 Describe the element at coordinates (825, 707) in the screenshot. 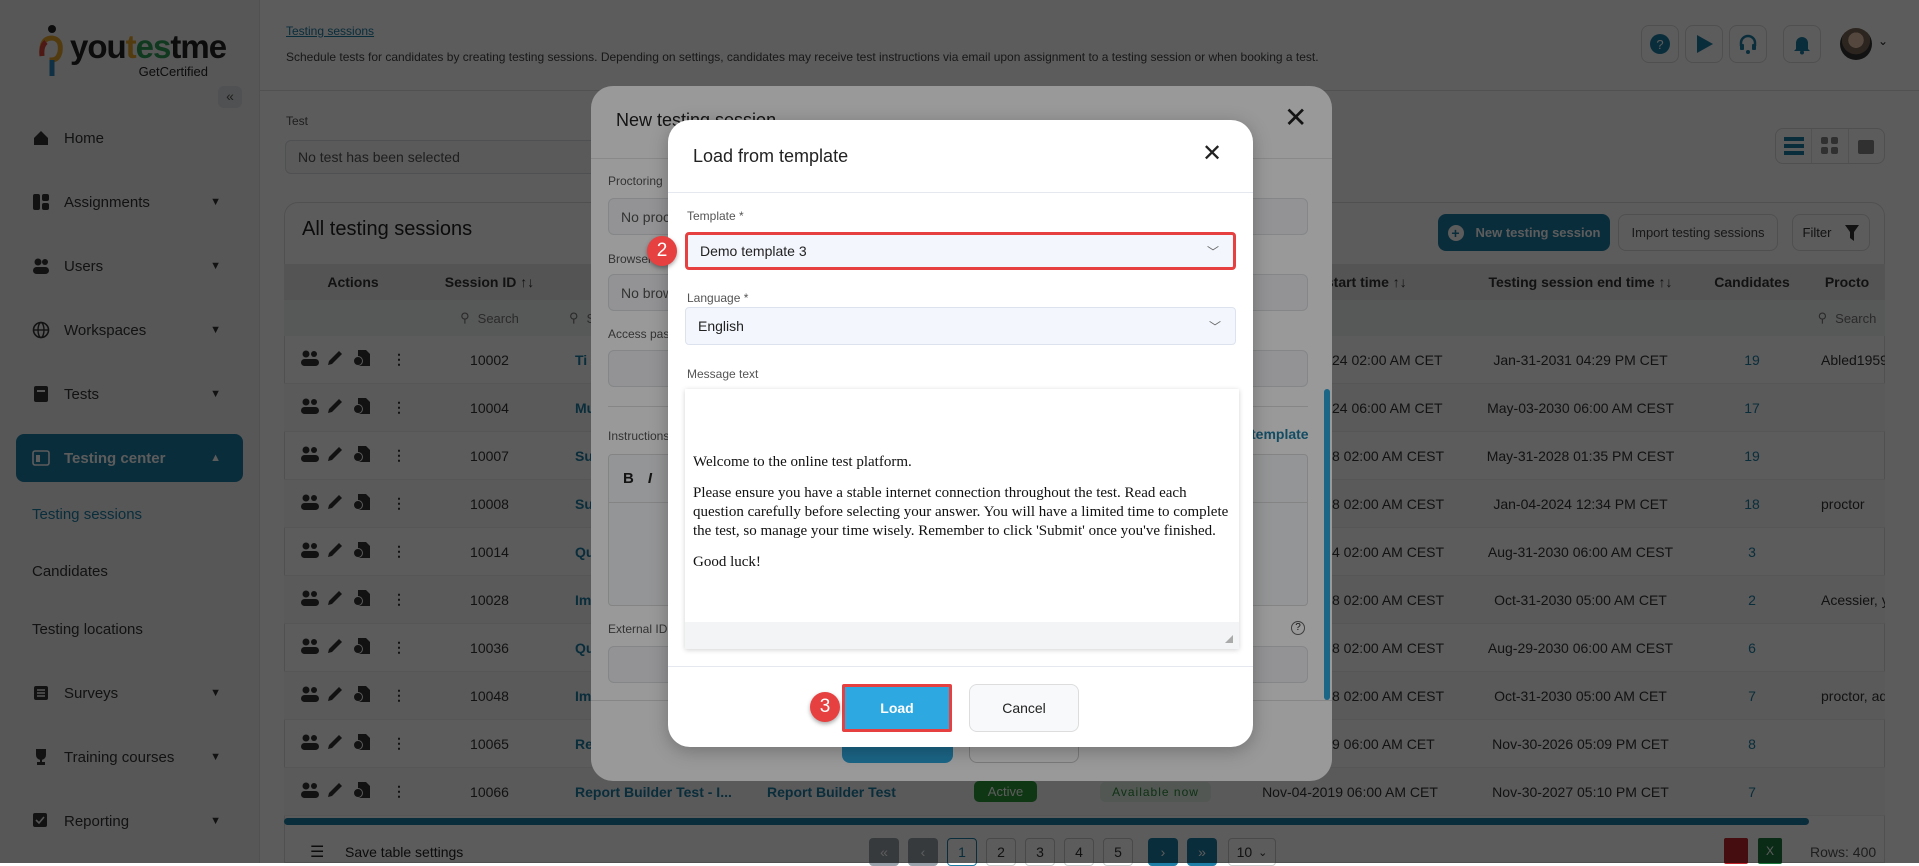

I see `step-badge-3: 3` at that location.